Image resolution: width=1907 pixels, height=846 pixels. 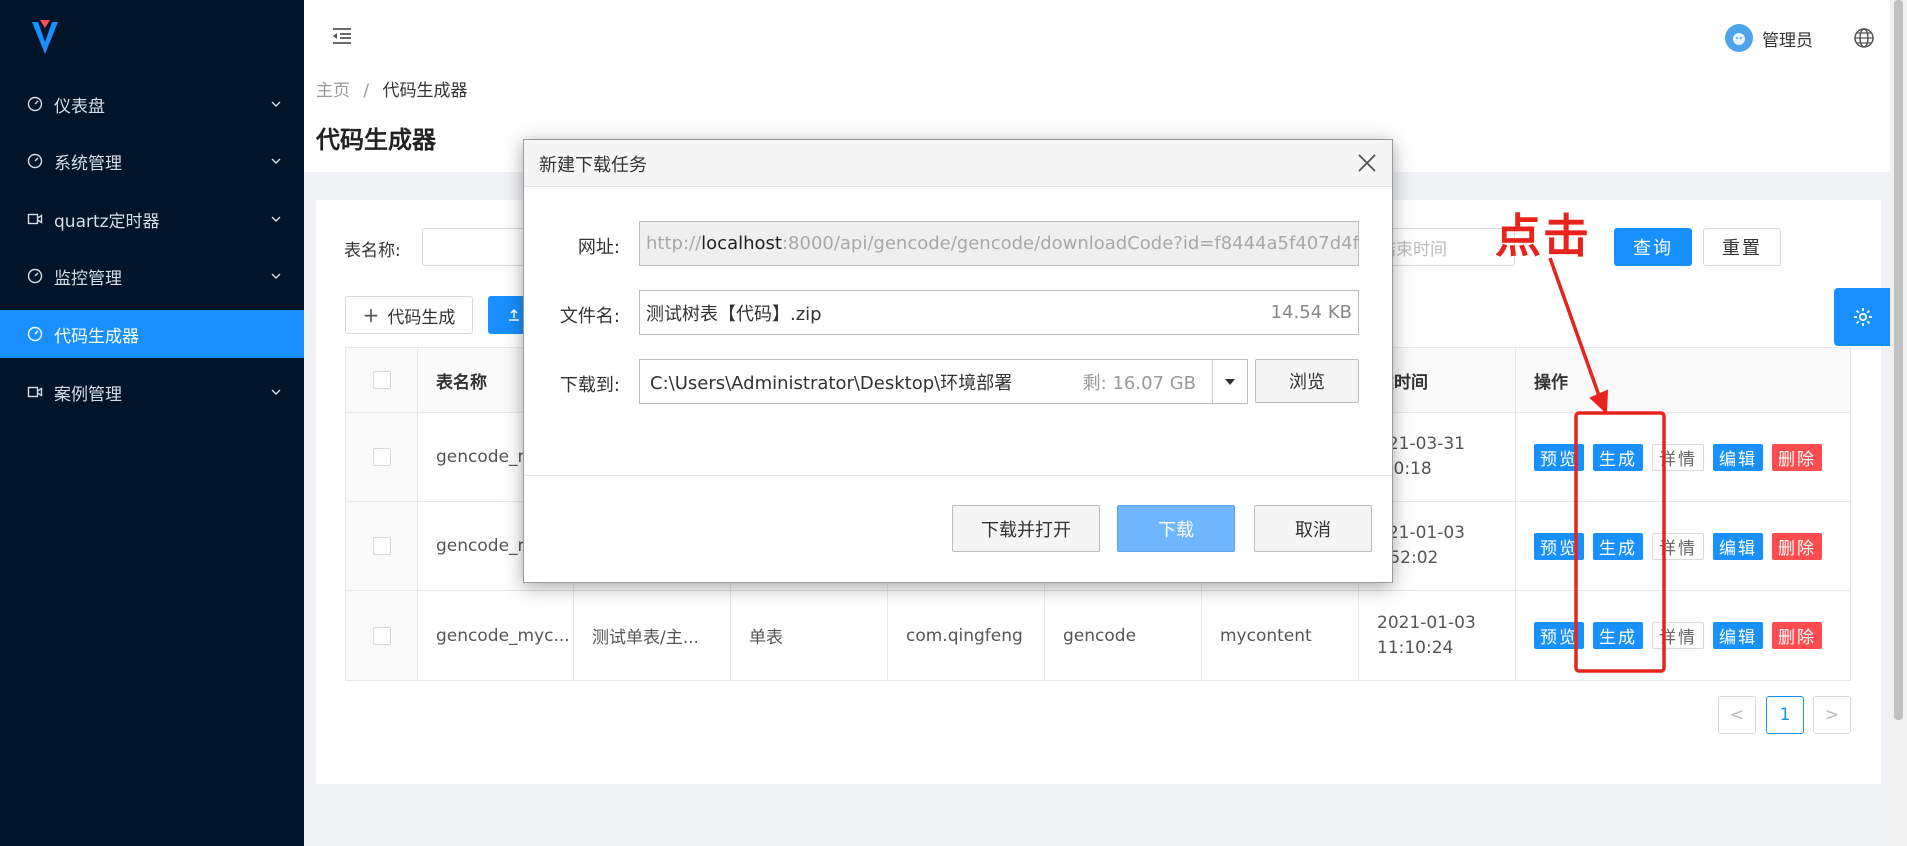 I want to click on sidebar-item-system: 系统管理, so click(x=152, y=161).